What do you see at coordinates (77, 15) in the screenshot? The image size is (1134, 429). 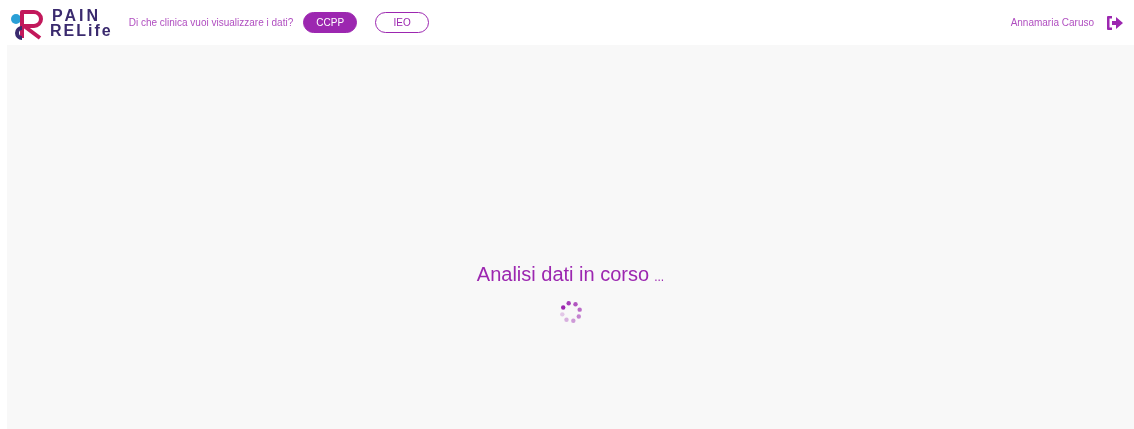 I see `logo-text: PAIN` at bounding box center [77, 15].